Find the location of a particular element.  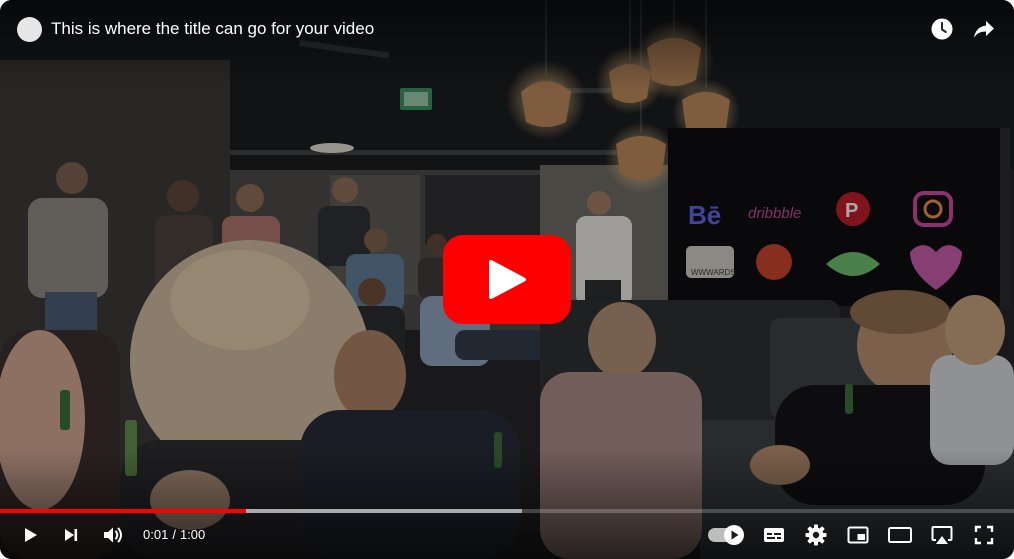

subtitles-icon is located at coordinates (774, 535).